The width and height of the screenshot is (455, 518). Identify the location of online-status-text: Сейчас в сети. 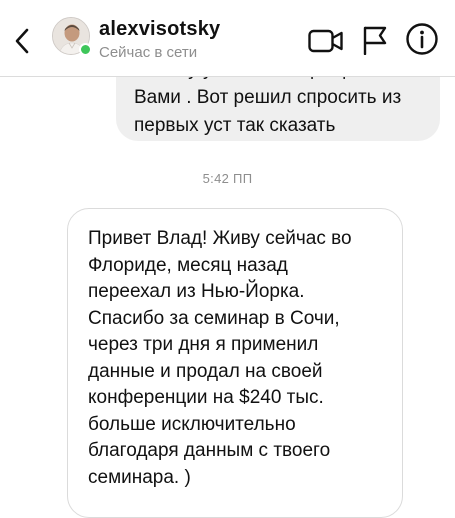
(148, 52).